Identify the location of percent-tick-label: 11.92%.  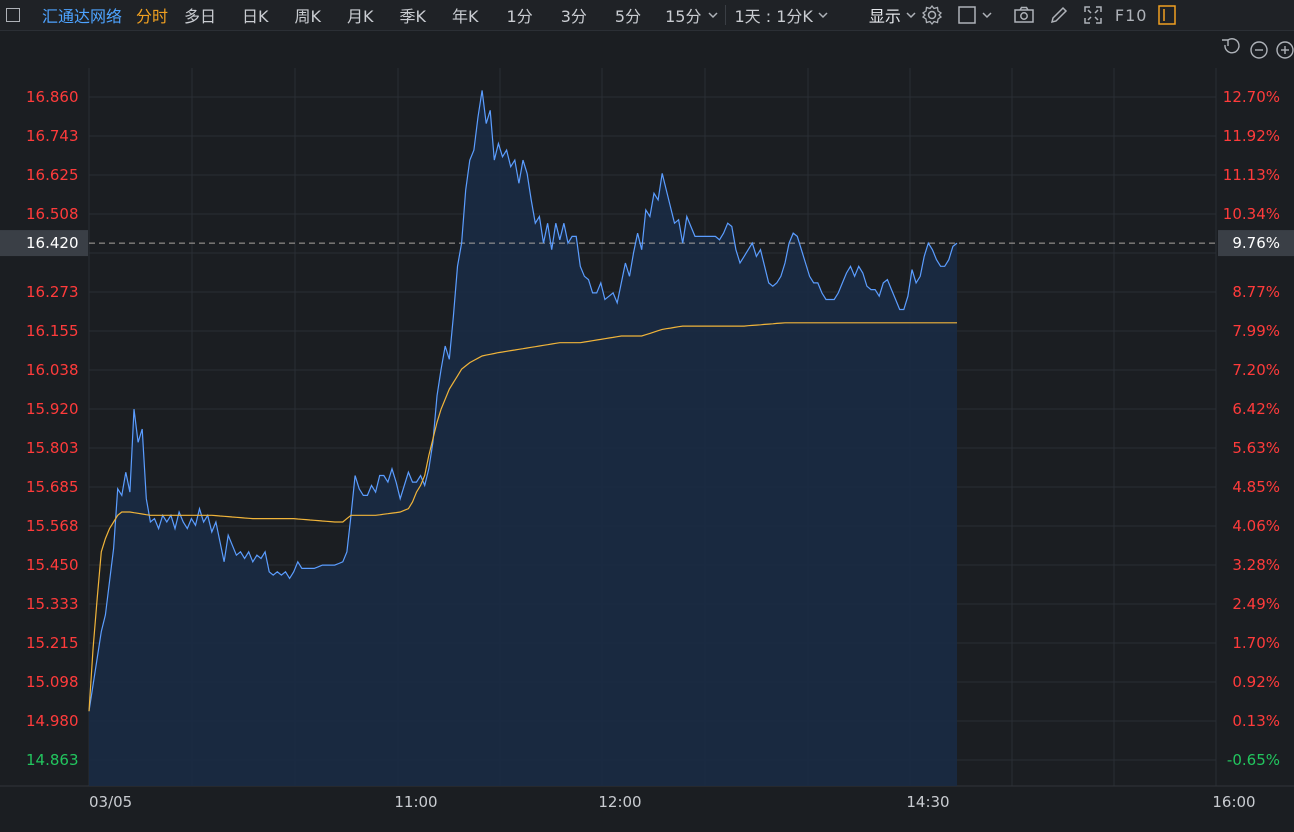
(1251, 136).